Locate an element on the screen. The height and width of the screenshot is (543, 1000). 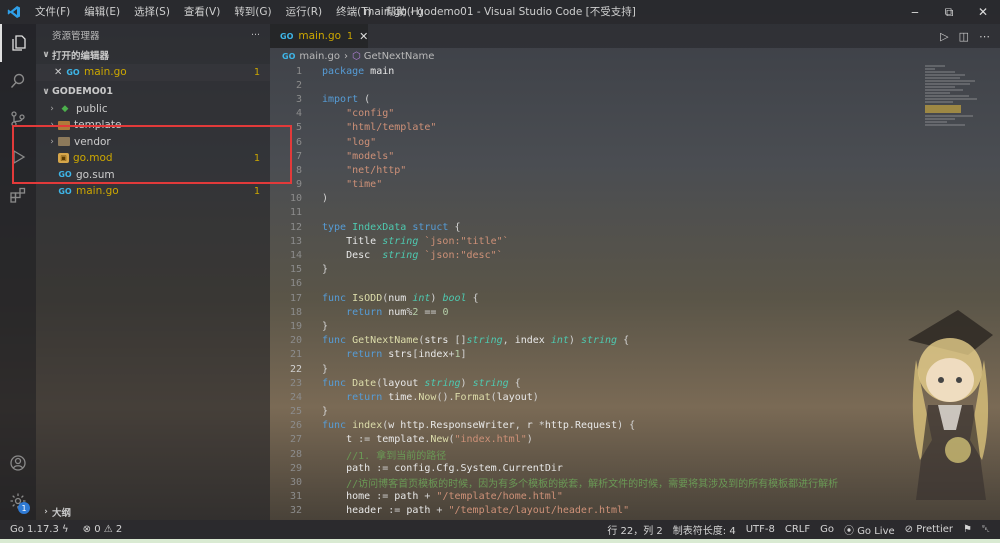
code-line: 12 type IndexData struct { is located at coordinates (595, 227).